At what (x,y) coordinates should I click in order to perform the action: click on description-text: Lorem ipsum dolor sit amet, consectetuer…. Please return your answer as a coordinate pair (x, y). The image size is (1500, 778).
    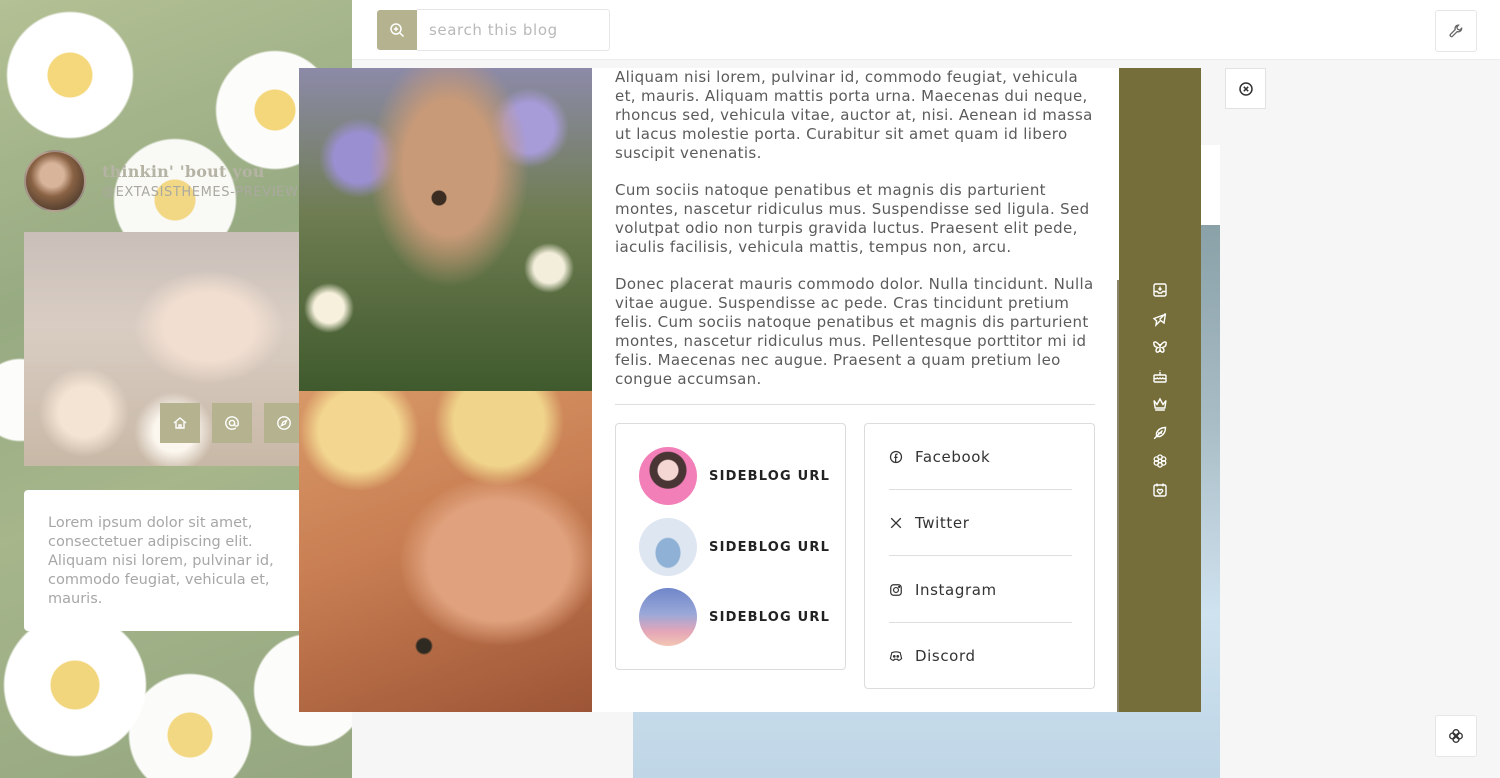
    Looking at the image, I should click on (161, 561).